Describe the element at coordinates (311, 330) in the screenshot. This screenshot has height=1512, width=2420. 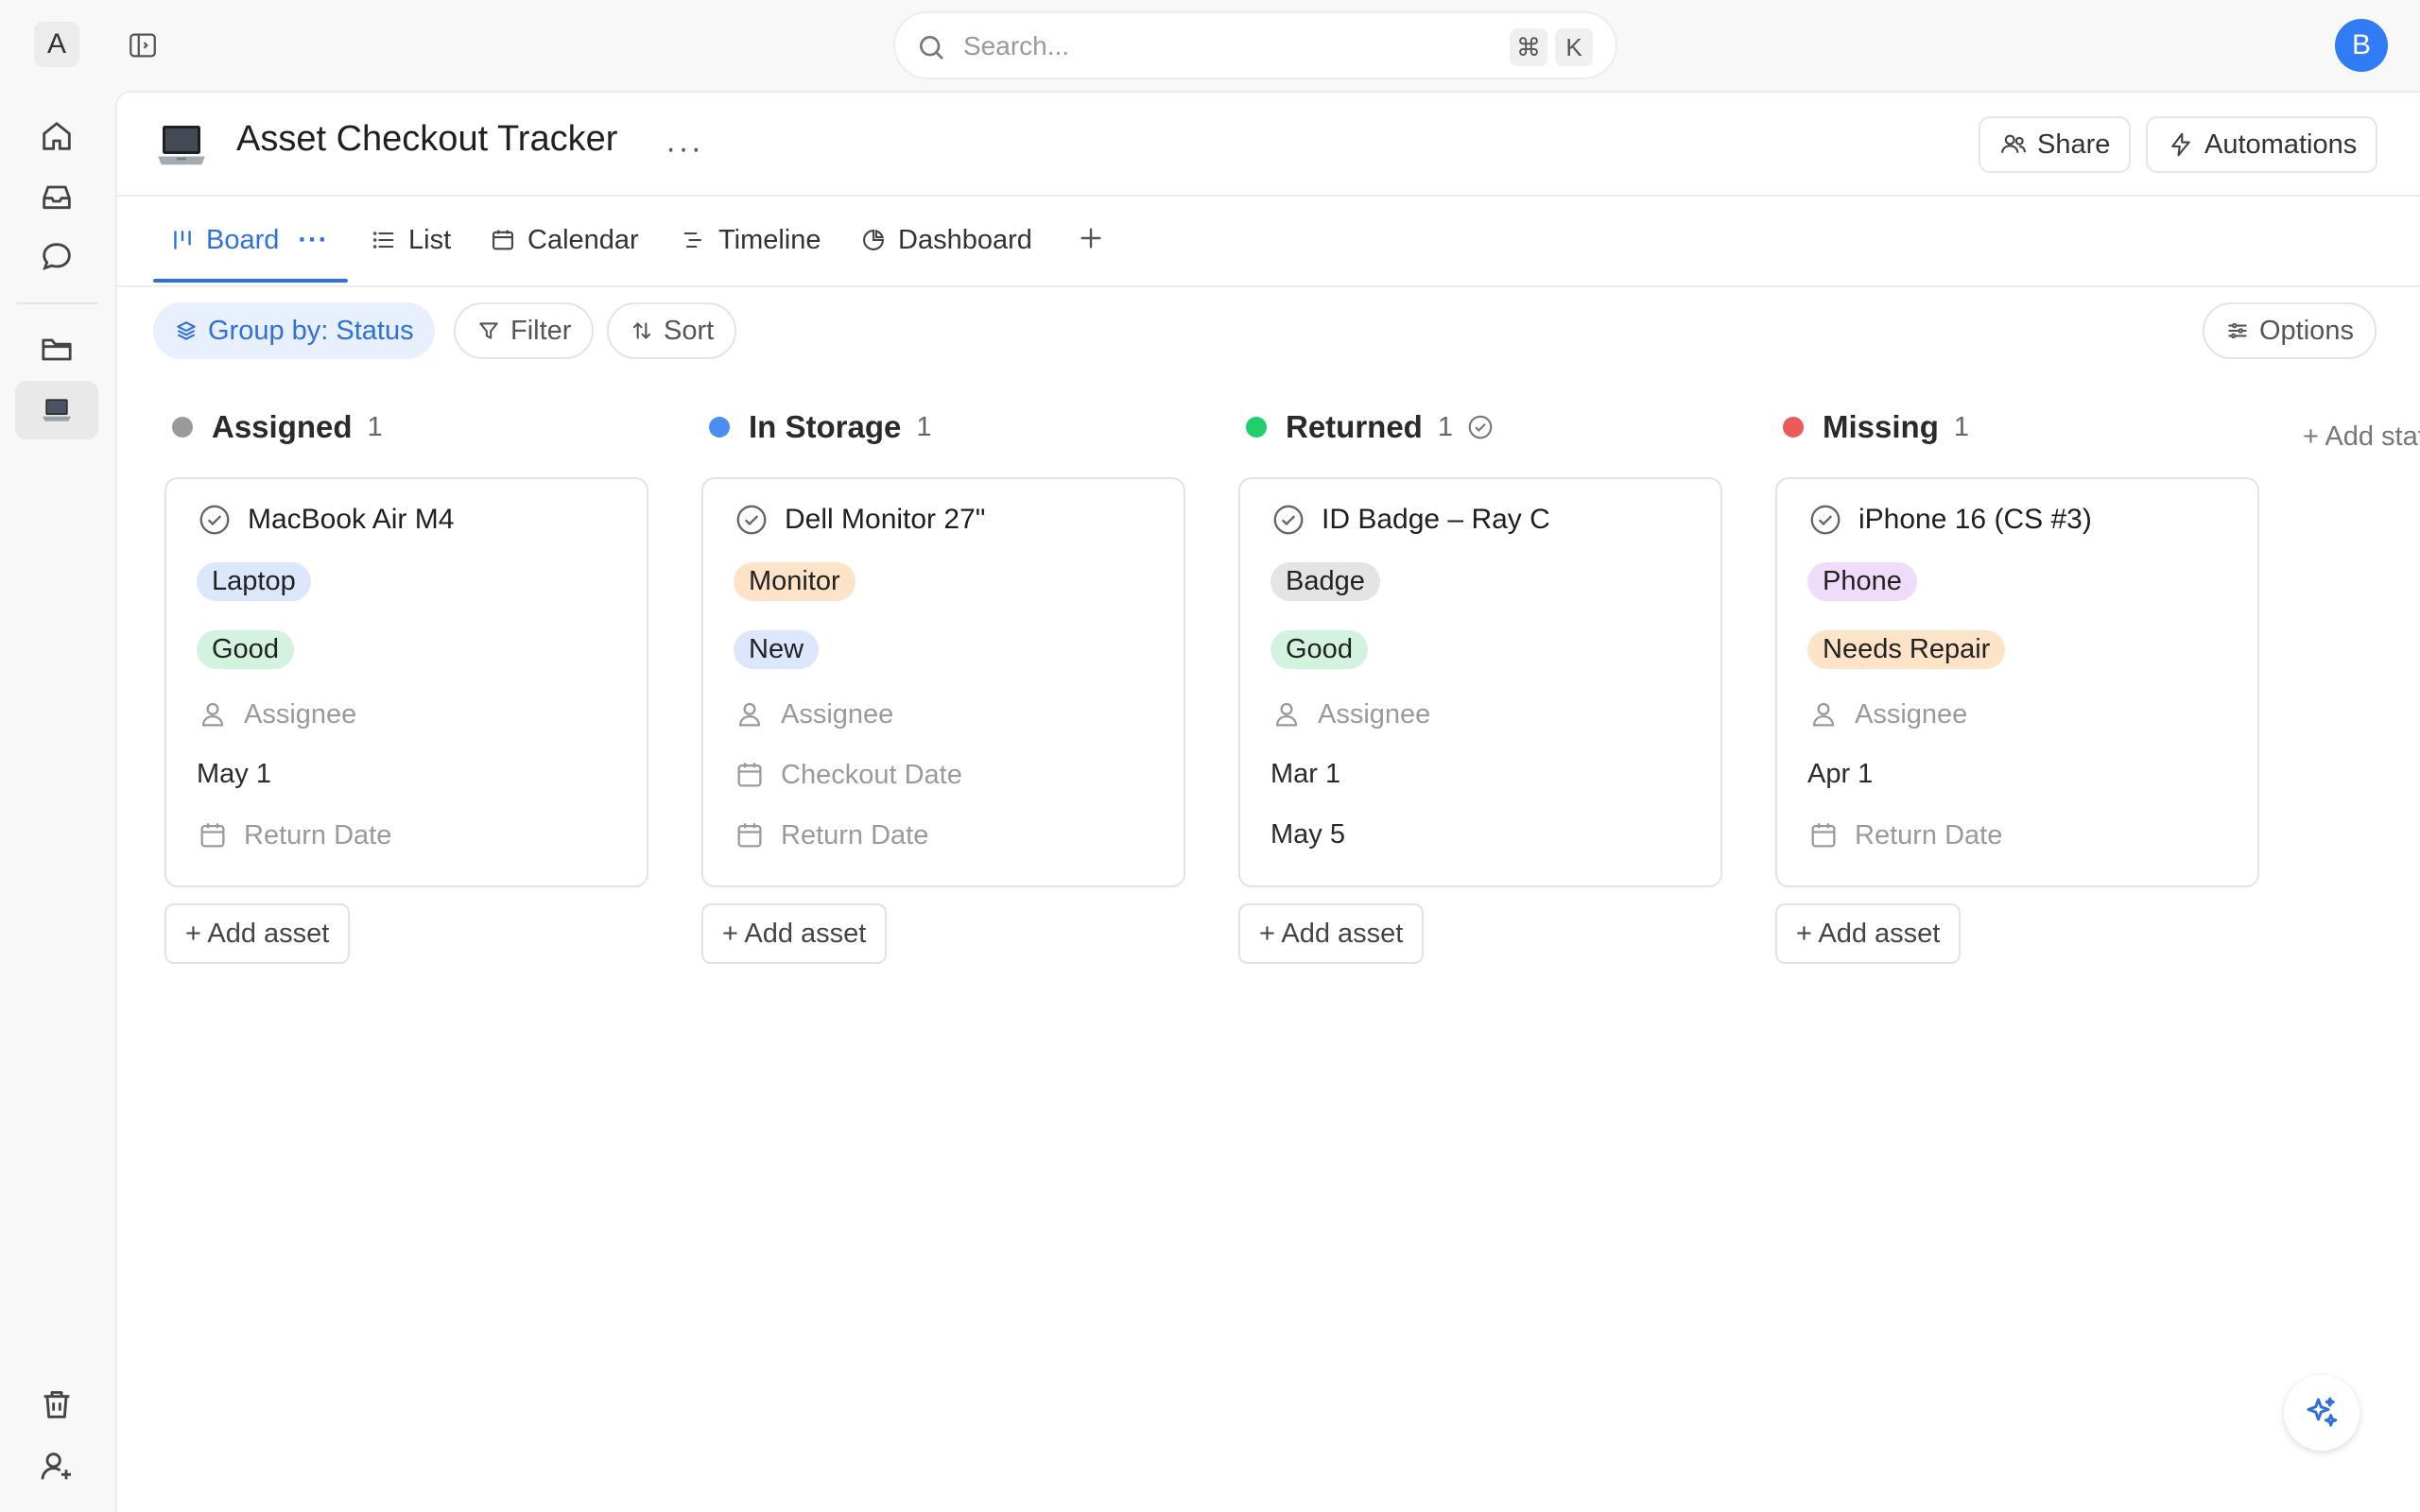
I see `group-by-label: Group by: Status` at that location.